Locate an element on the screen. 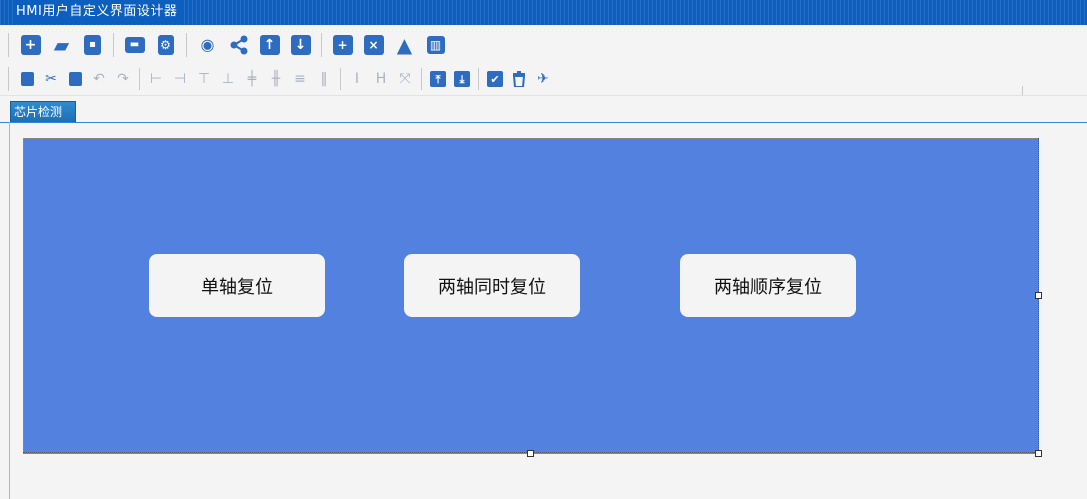 This screenshot has height=499, width=1087. layout-button: ▥ is located at coordinates (435, 45).